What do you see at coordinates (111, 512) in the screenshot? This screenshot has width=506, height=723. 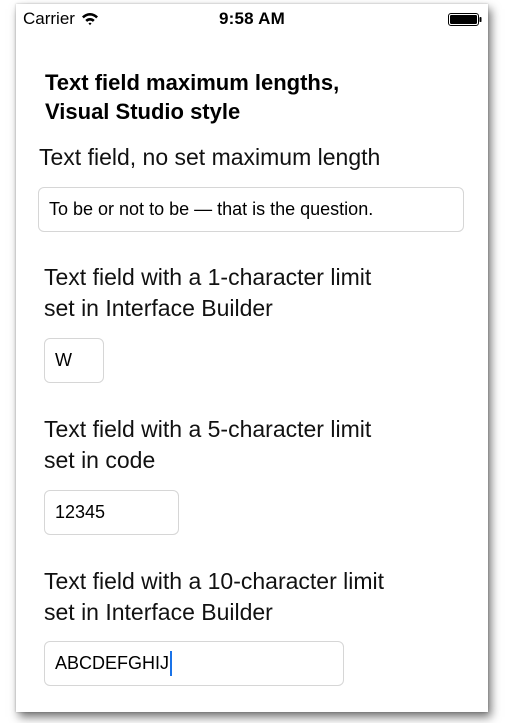 I see `five-char-limit-text-field: 12345` at bounding box center [111, 512].